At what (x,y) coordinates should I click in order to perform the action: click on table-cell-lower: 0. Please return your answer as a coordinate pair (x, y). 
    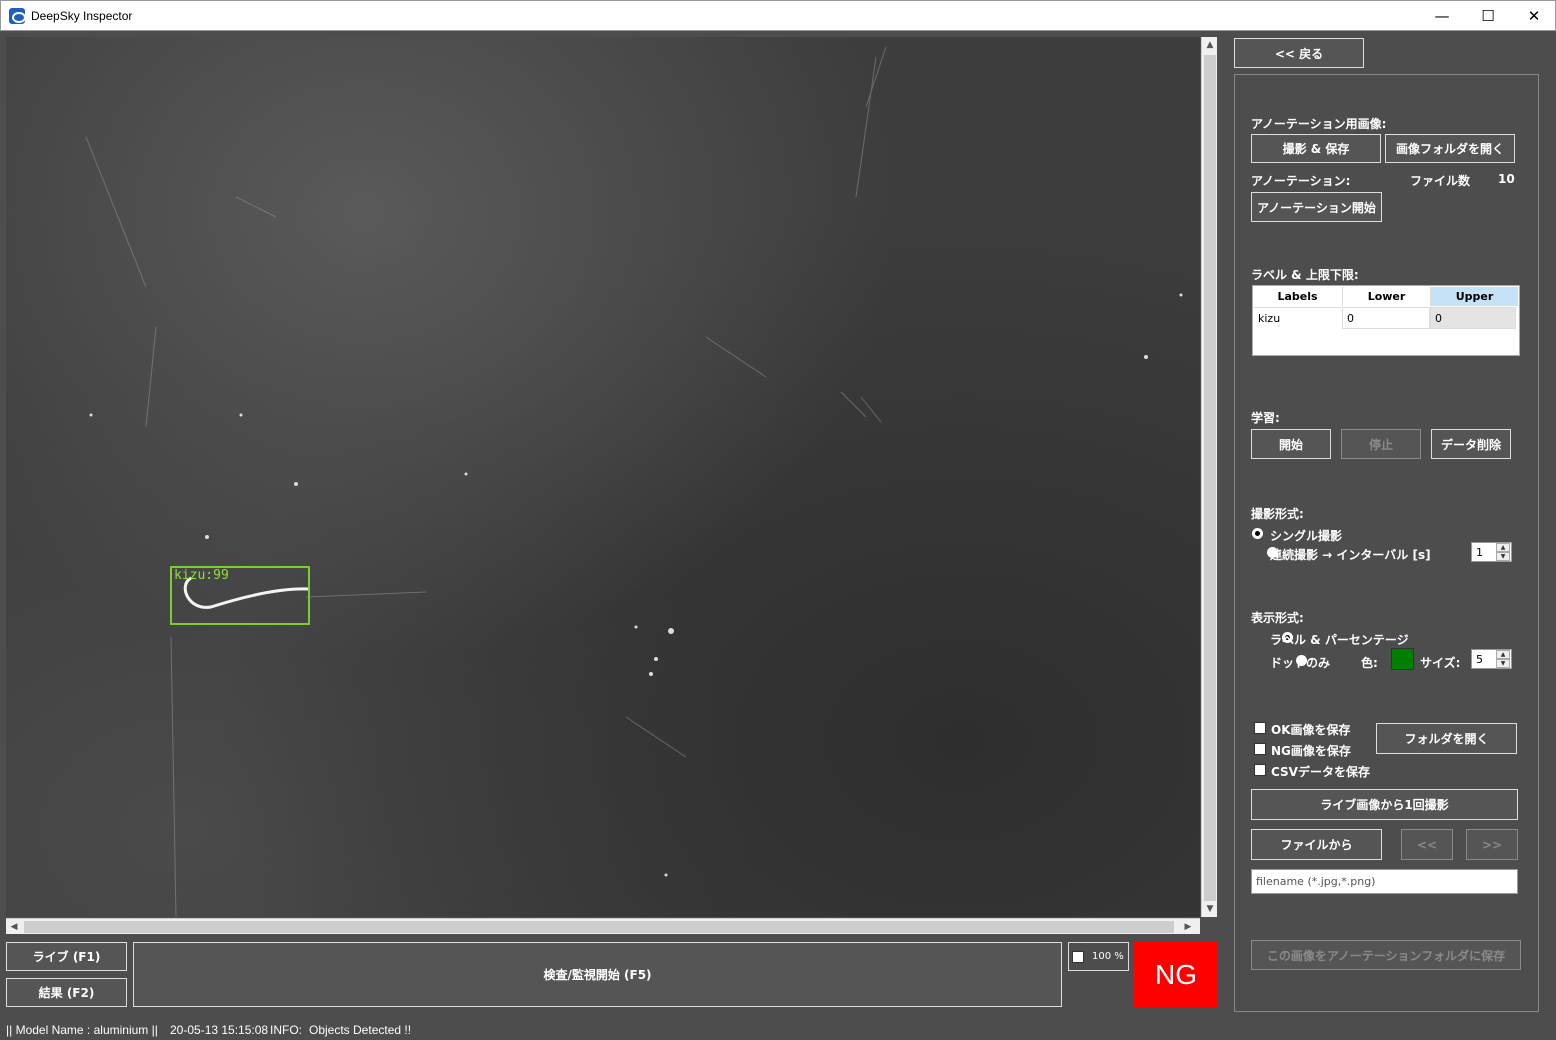
    Looking at the image, I should click on (1386, 318).